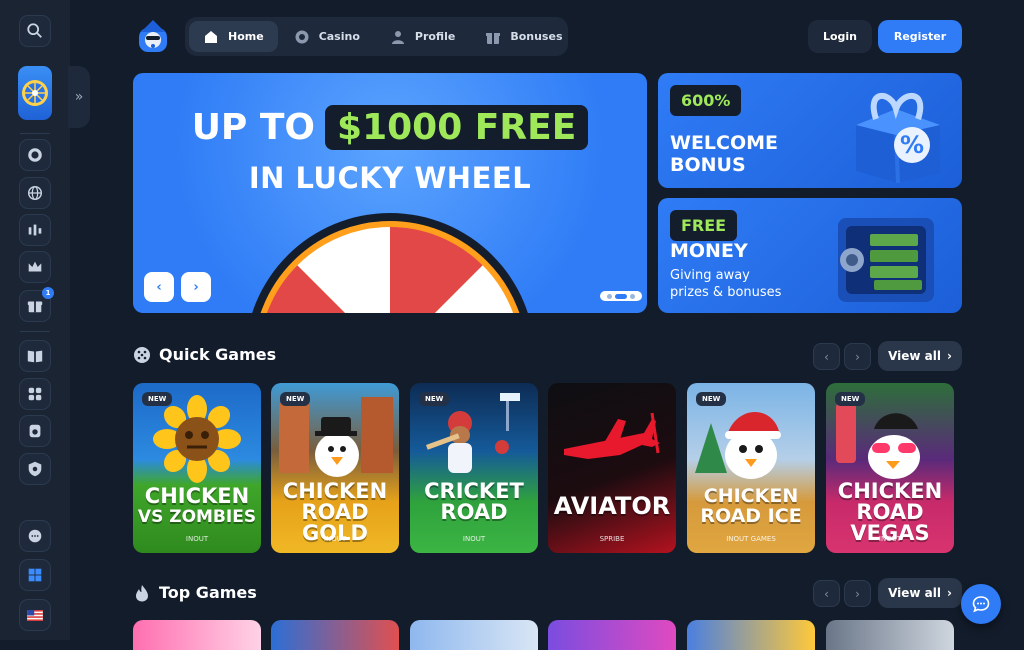 The height and width of the screenshot is (650, 1024). I want to click on top-games-view-all-button: View all ›, so click(920, 593).